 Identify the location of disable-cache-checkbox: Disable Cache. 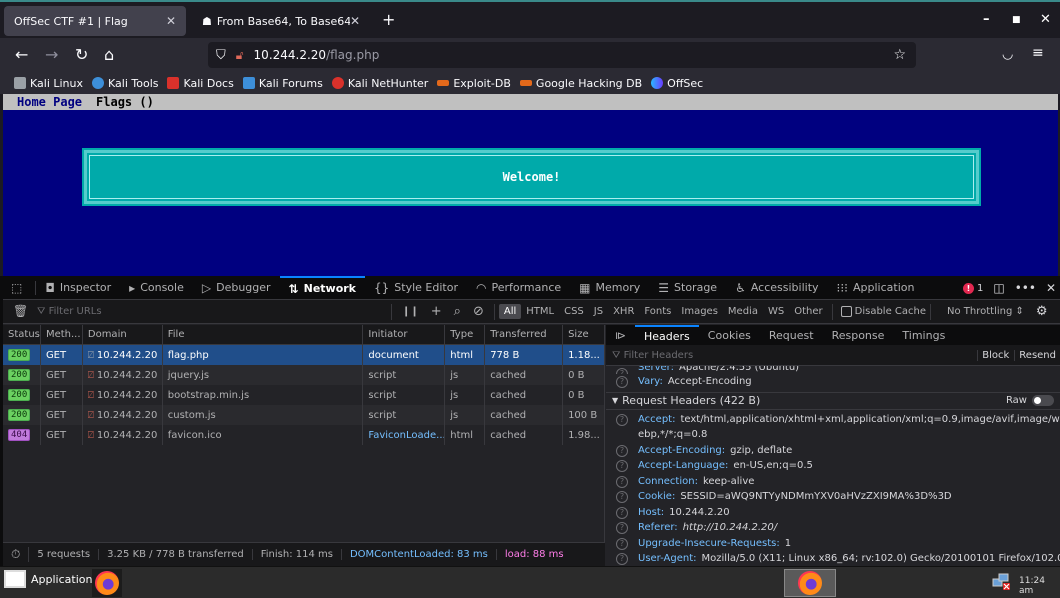
(883, 311).